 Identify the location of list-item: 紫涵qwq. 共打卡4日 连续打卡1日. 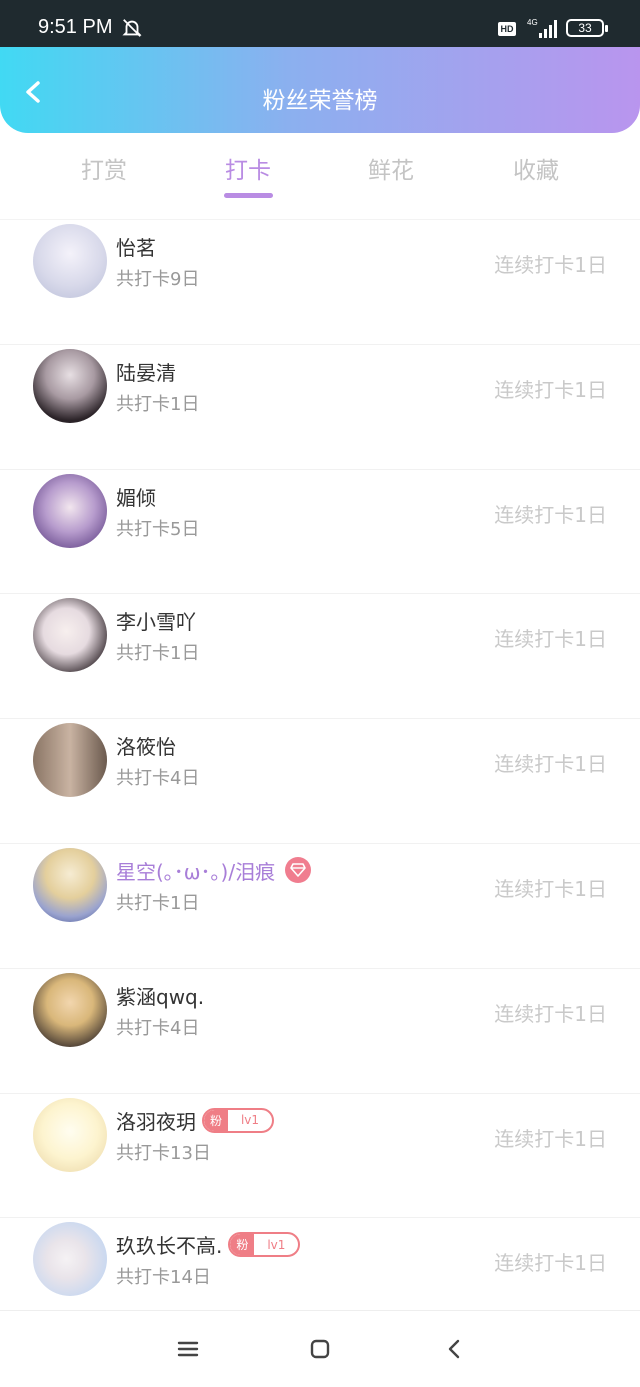
(320, 1030).